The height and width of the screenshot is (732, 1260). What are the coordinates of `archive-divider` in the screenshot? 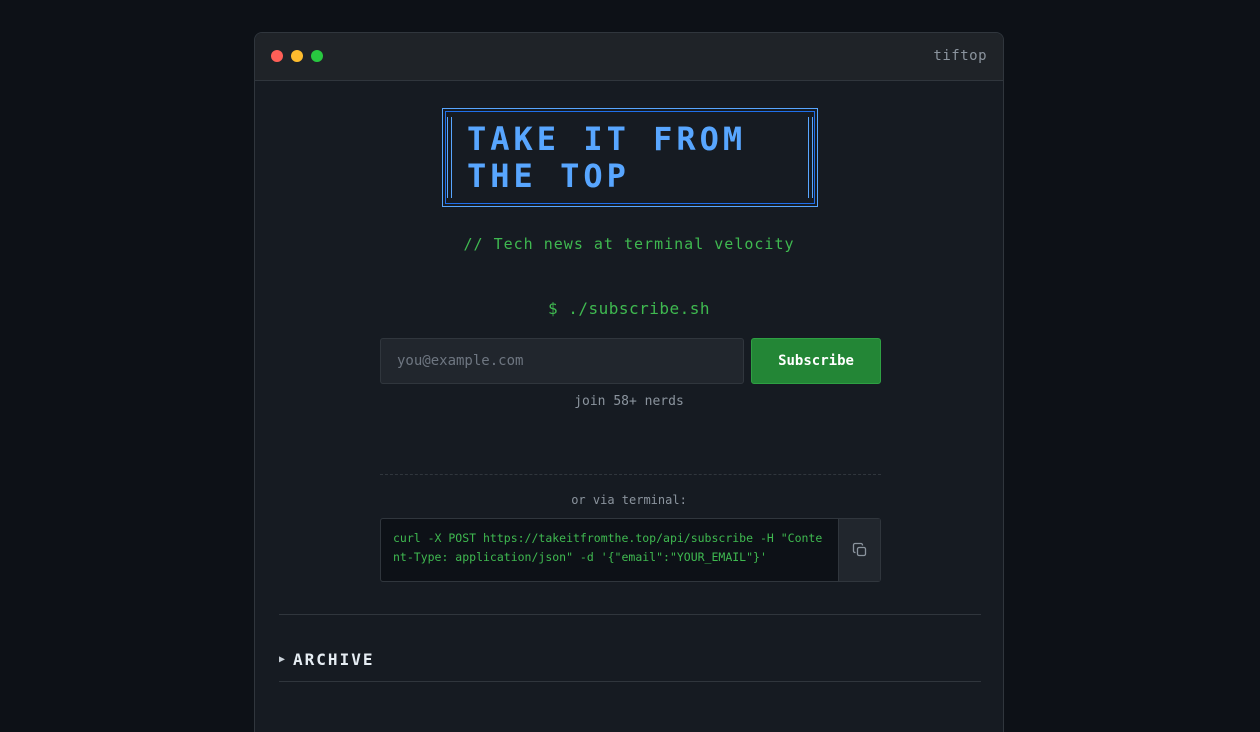 It's located at (630, 681).